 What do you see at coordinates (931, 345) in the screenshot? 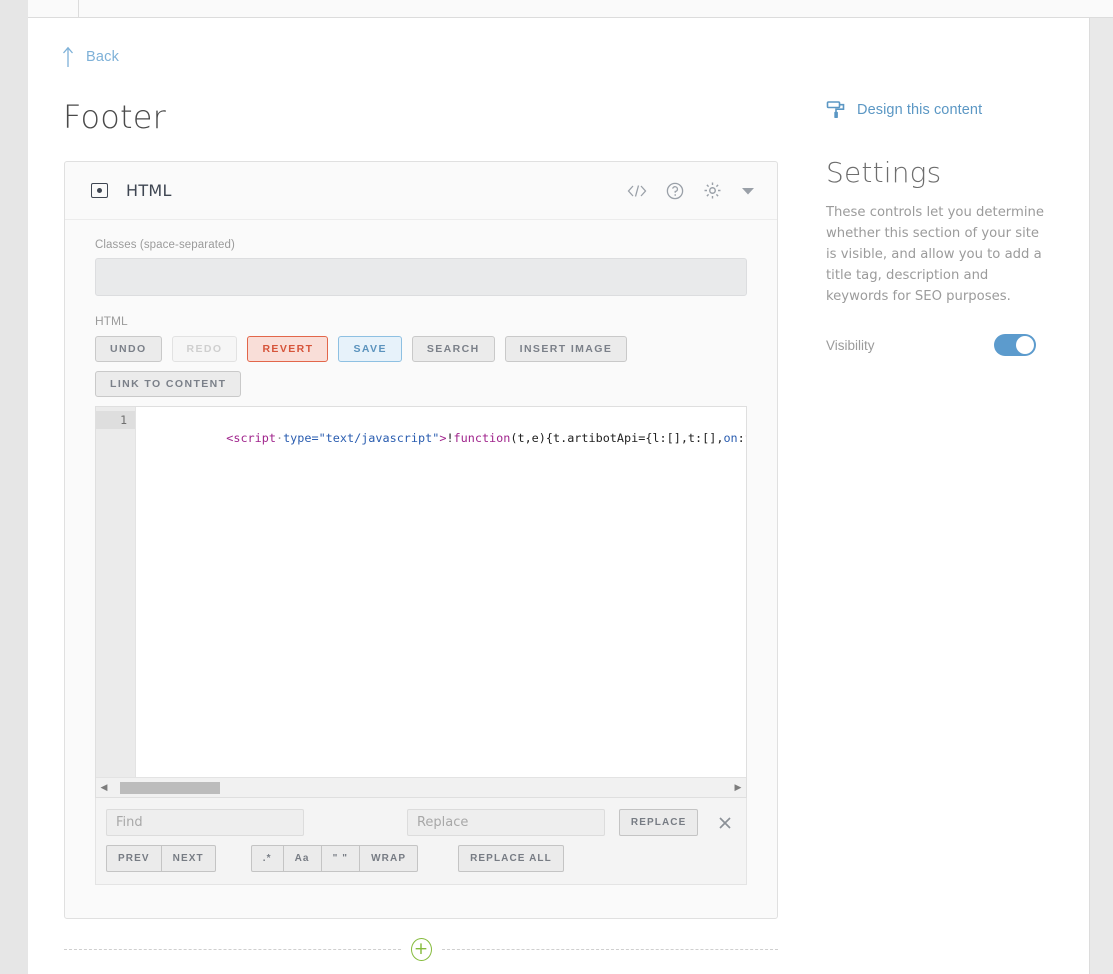
I see `visibility-row: Visibility` at bounding box center [931, 345].